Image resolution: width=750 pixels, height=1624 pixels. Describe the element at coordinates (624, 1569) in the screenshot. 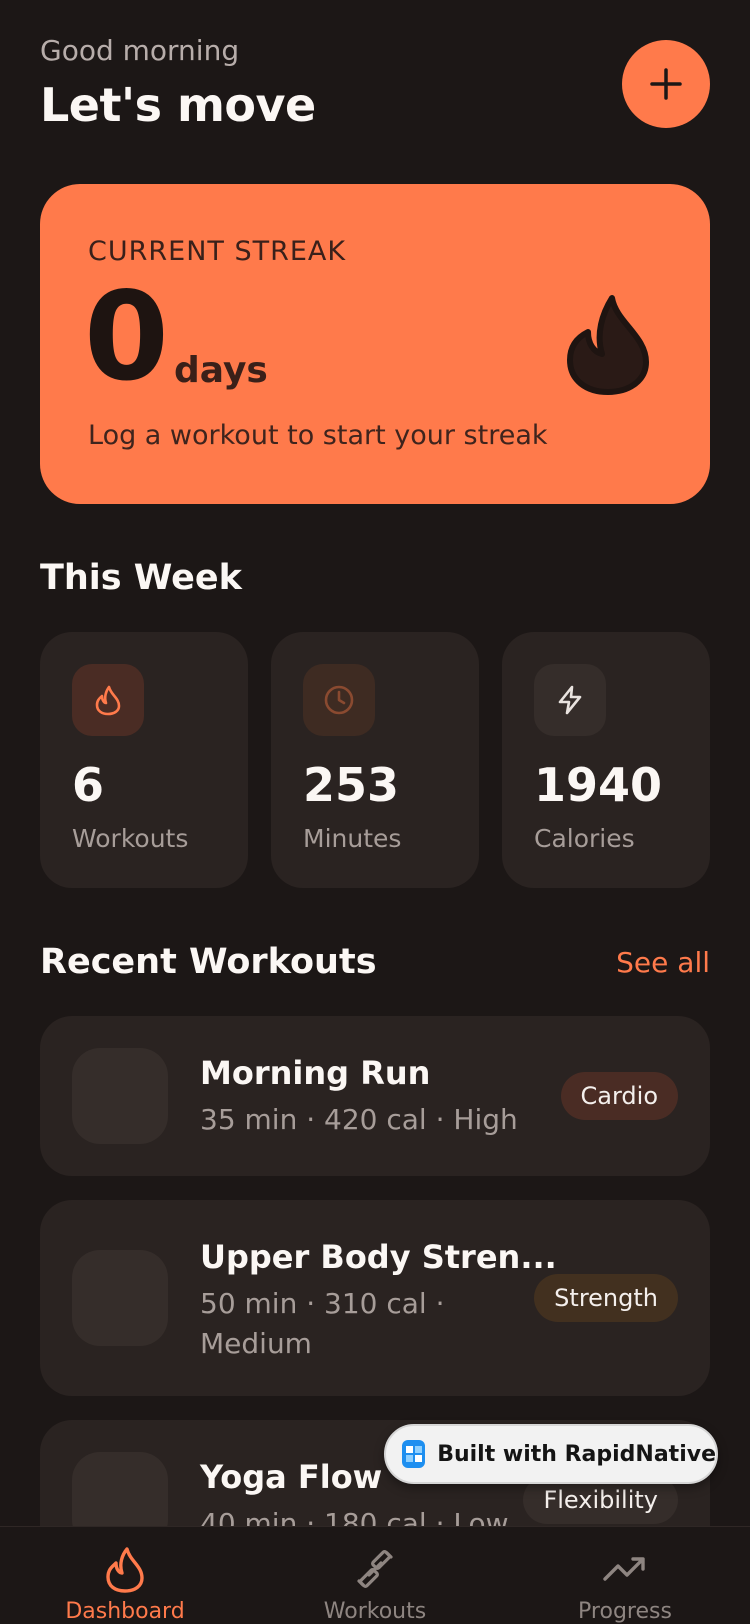

I see `trend-up-icon` at that location.